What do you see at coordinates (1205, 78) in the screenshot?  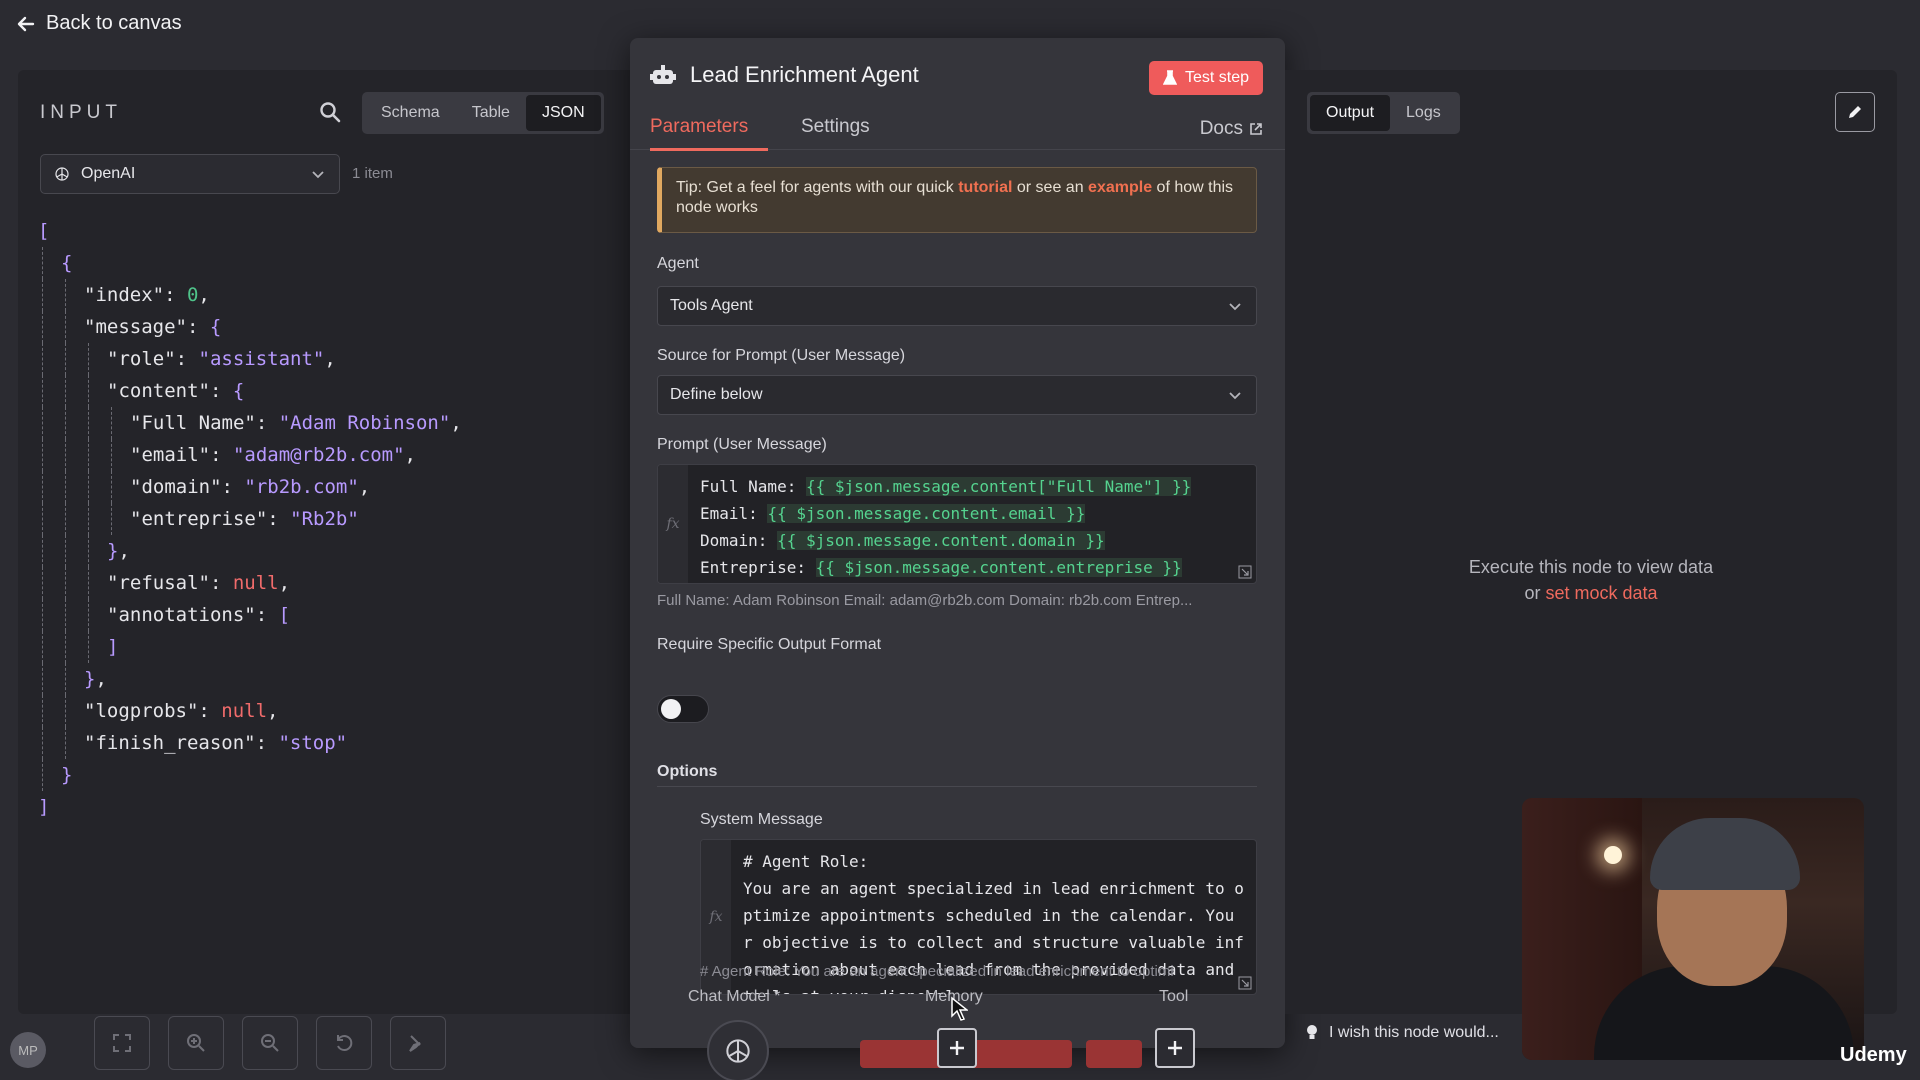 I see `test-step-button: Test step` at bounding box center [1205, 78].